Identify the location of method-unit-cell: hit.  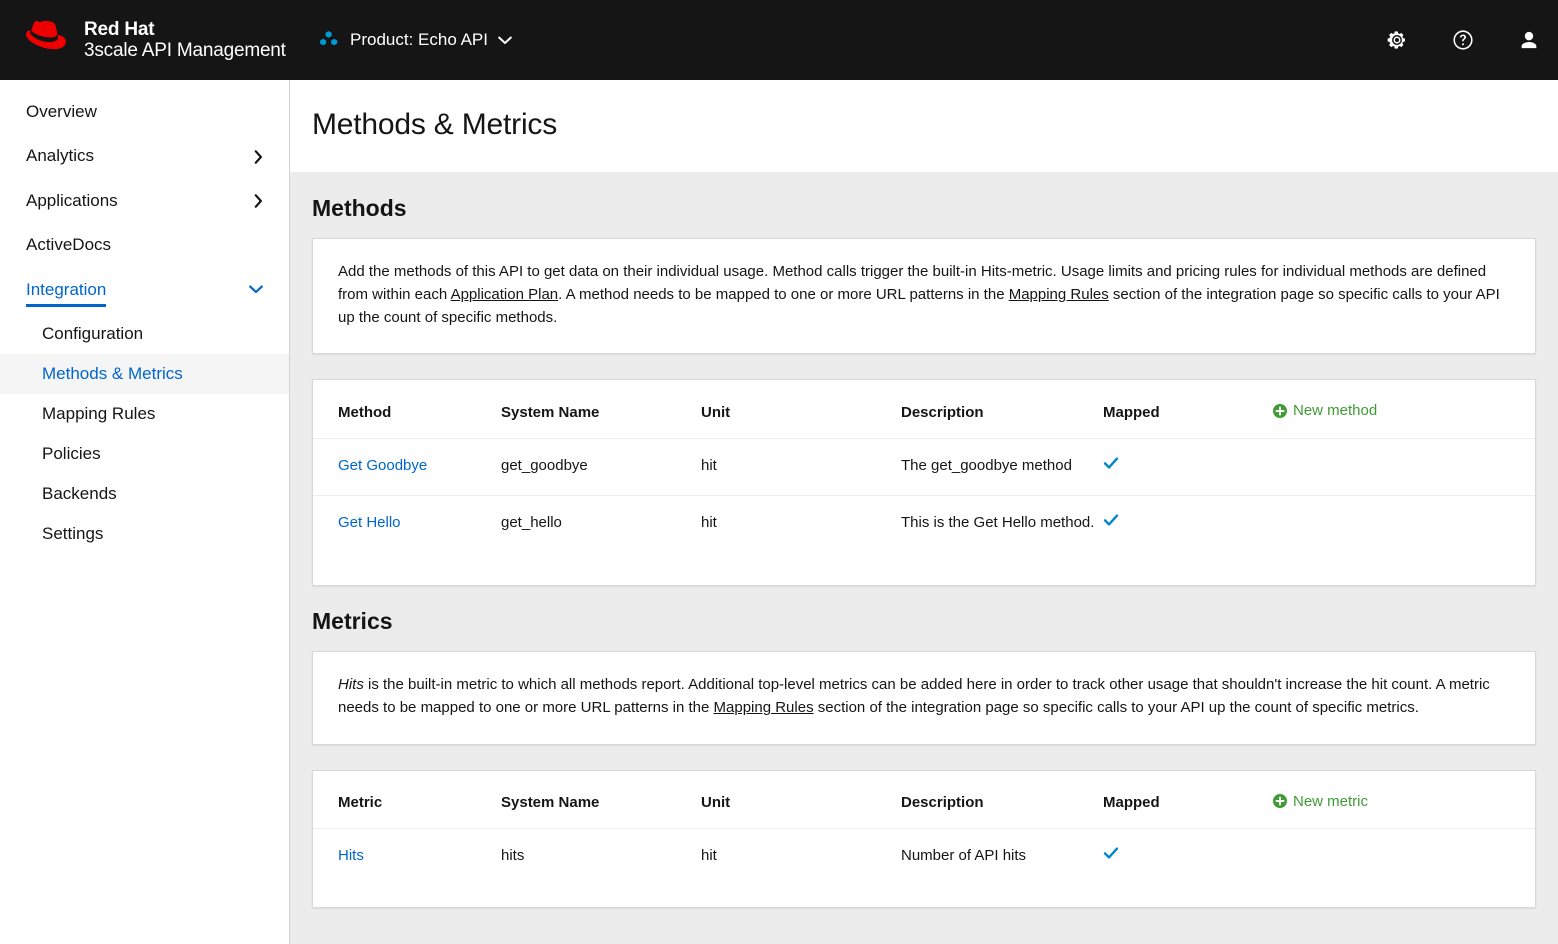
(709, 522).